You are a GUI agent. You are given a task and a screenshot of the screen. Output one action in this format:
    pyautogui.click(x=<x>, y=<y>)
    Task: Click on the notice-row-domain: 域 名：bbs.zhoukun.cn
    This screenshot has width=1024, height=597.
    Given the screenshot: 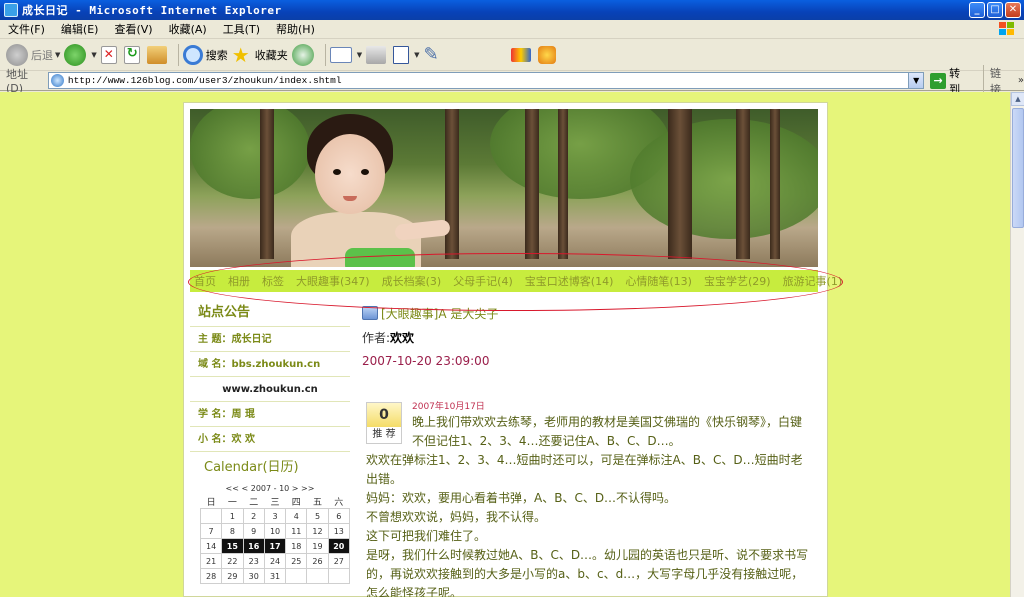 What is the action you would take?
    pyautogui.click(x=270, y=364)
    